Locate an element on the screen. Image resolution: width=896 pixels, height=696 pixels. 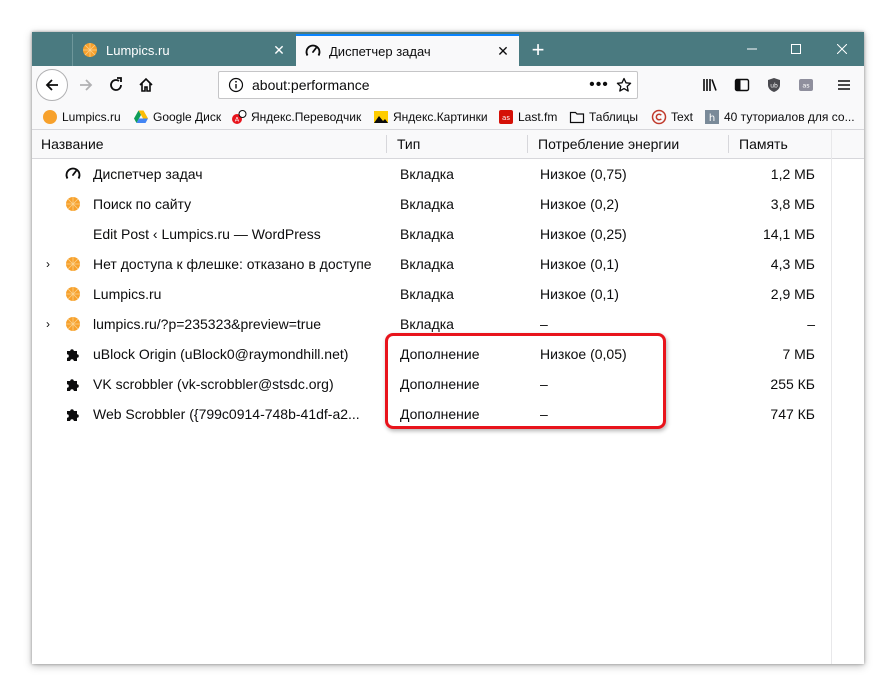
process-name: Lumpics.ru is located at coordinates (127, 294).